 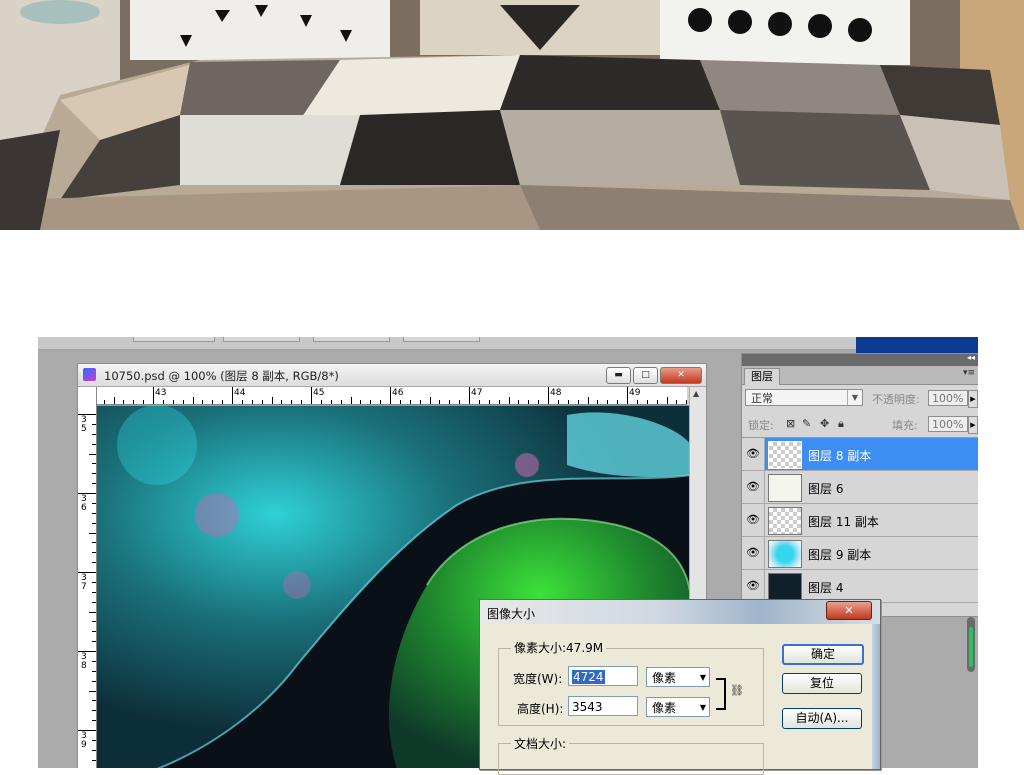 I want to click on document-titlebar: 10750.psd @ 100% (图层 8 副本, RGB/8*) ▬ □ ✕, so click(x=392, y=375).